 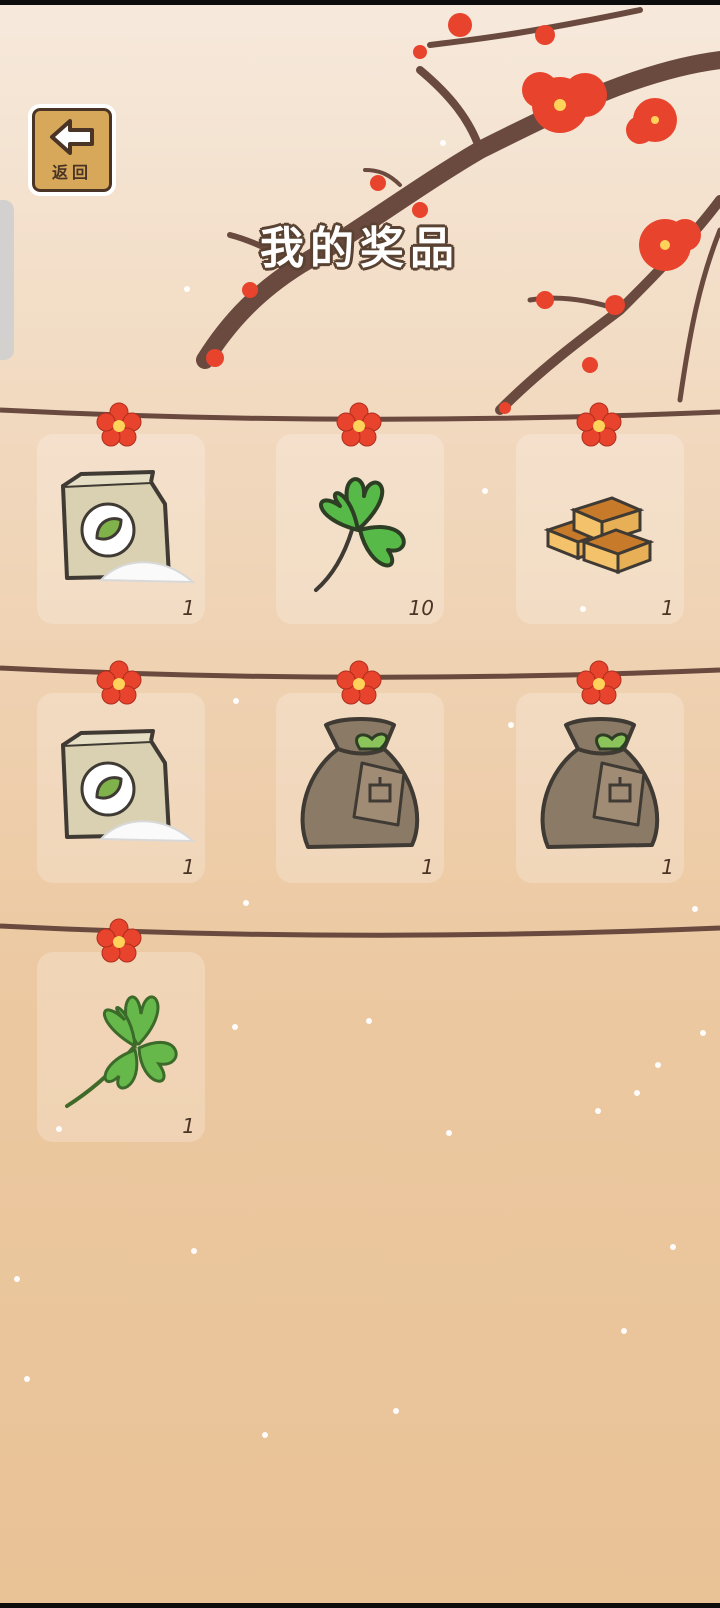 What do you see at coordinates (360, 2) in the screenshot?
I see `status-bar` at bounding box center [360, 2].